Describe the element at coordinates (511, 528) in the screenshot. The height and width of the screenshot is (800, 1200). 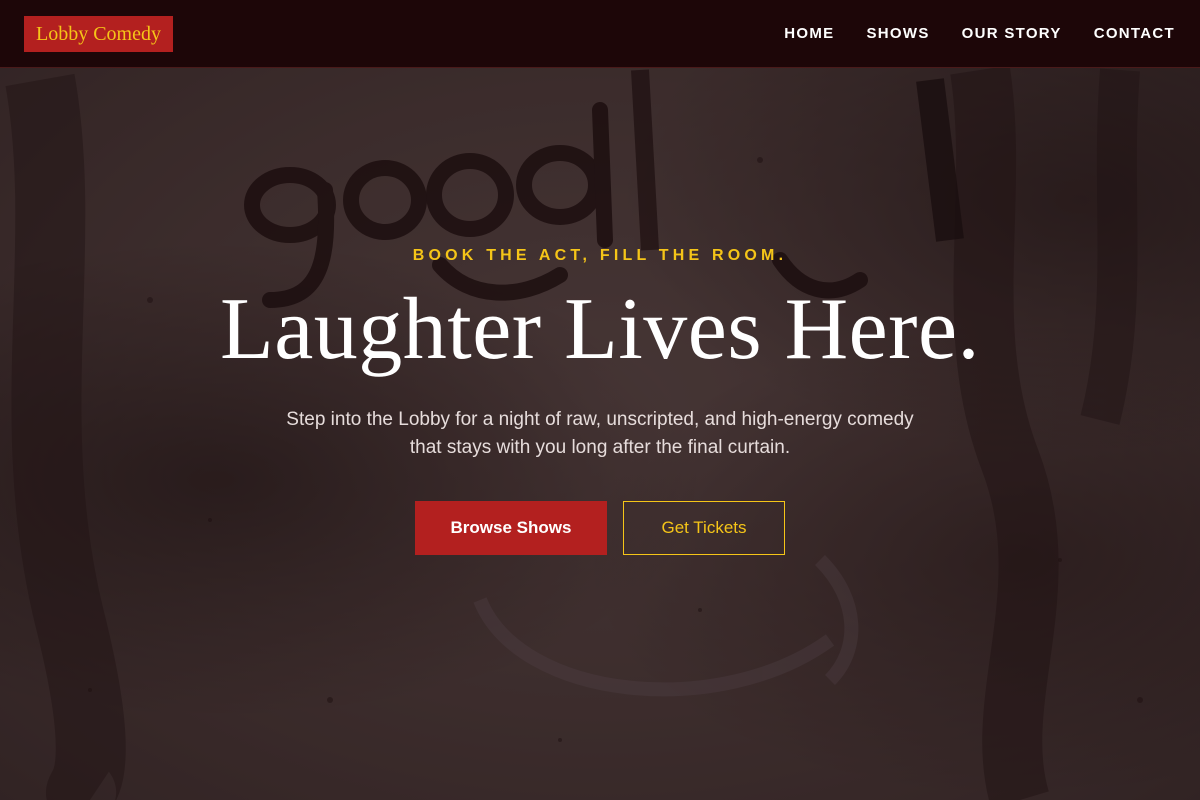
I see `browse-shows-button: Browse Shows` at that location.